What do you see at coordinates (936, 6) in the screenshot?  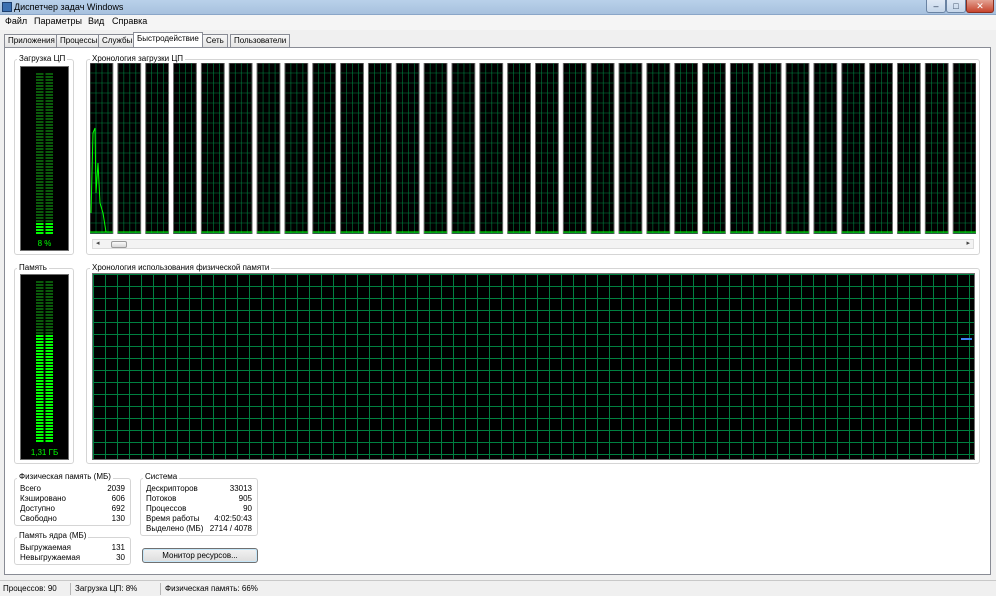 I see `minimize-button: –` at bounding box center [936, 6].